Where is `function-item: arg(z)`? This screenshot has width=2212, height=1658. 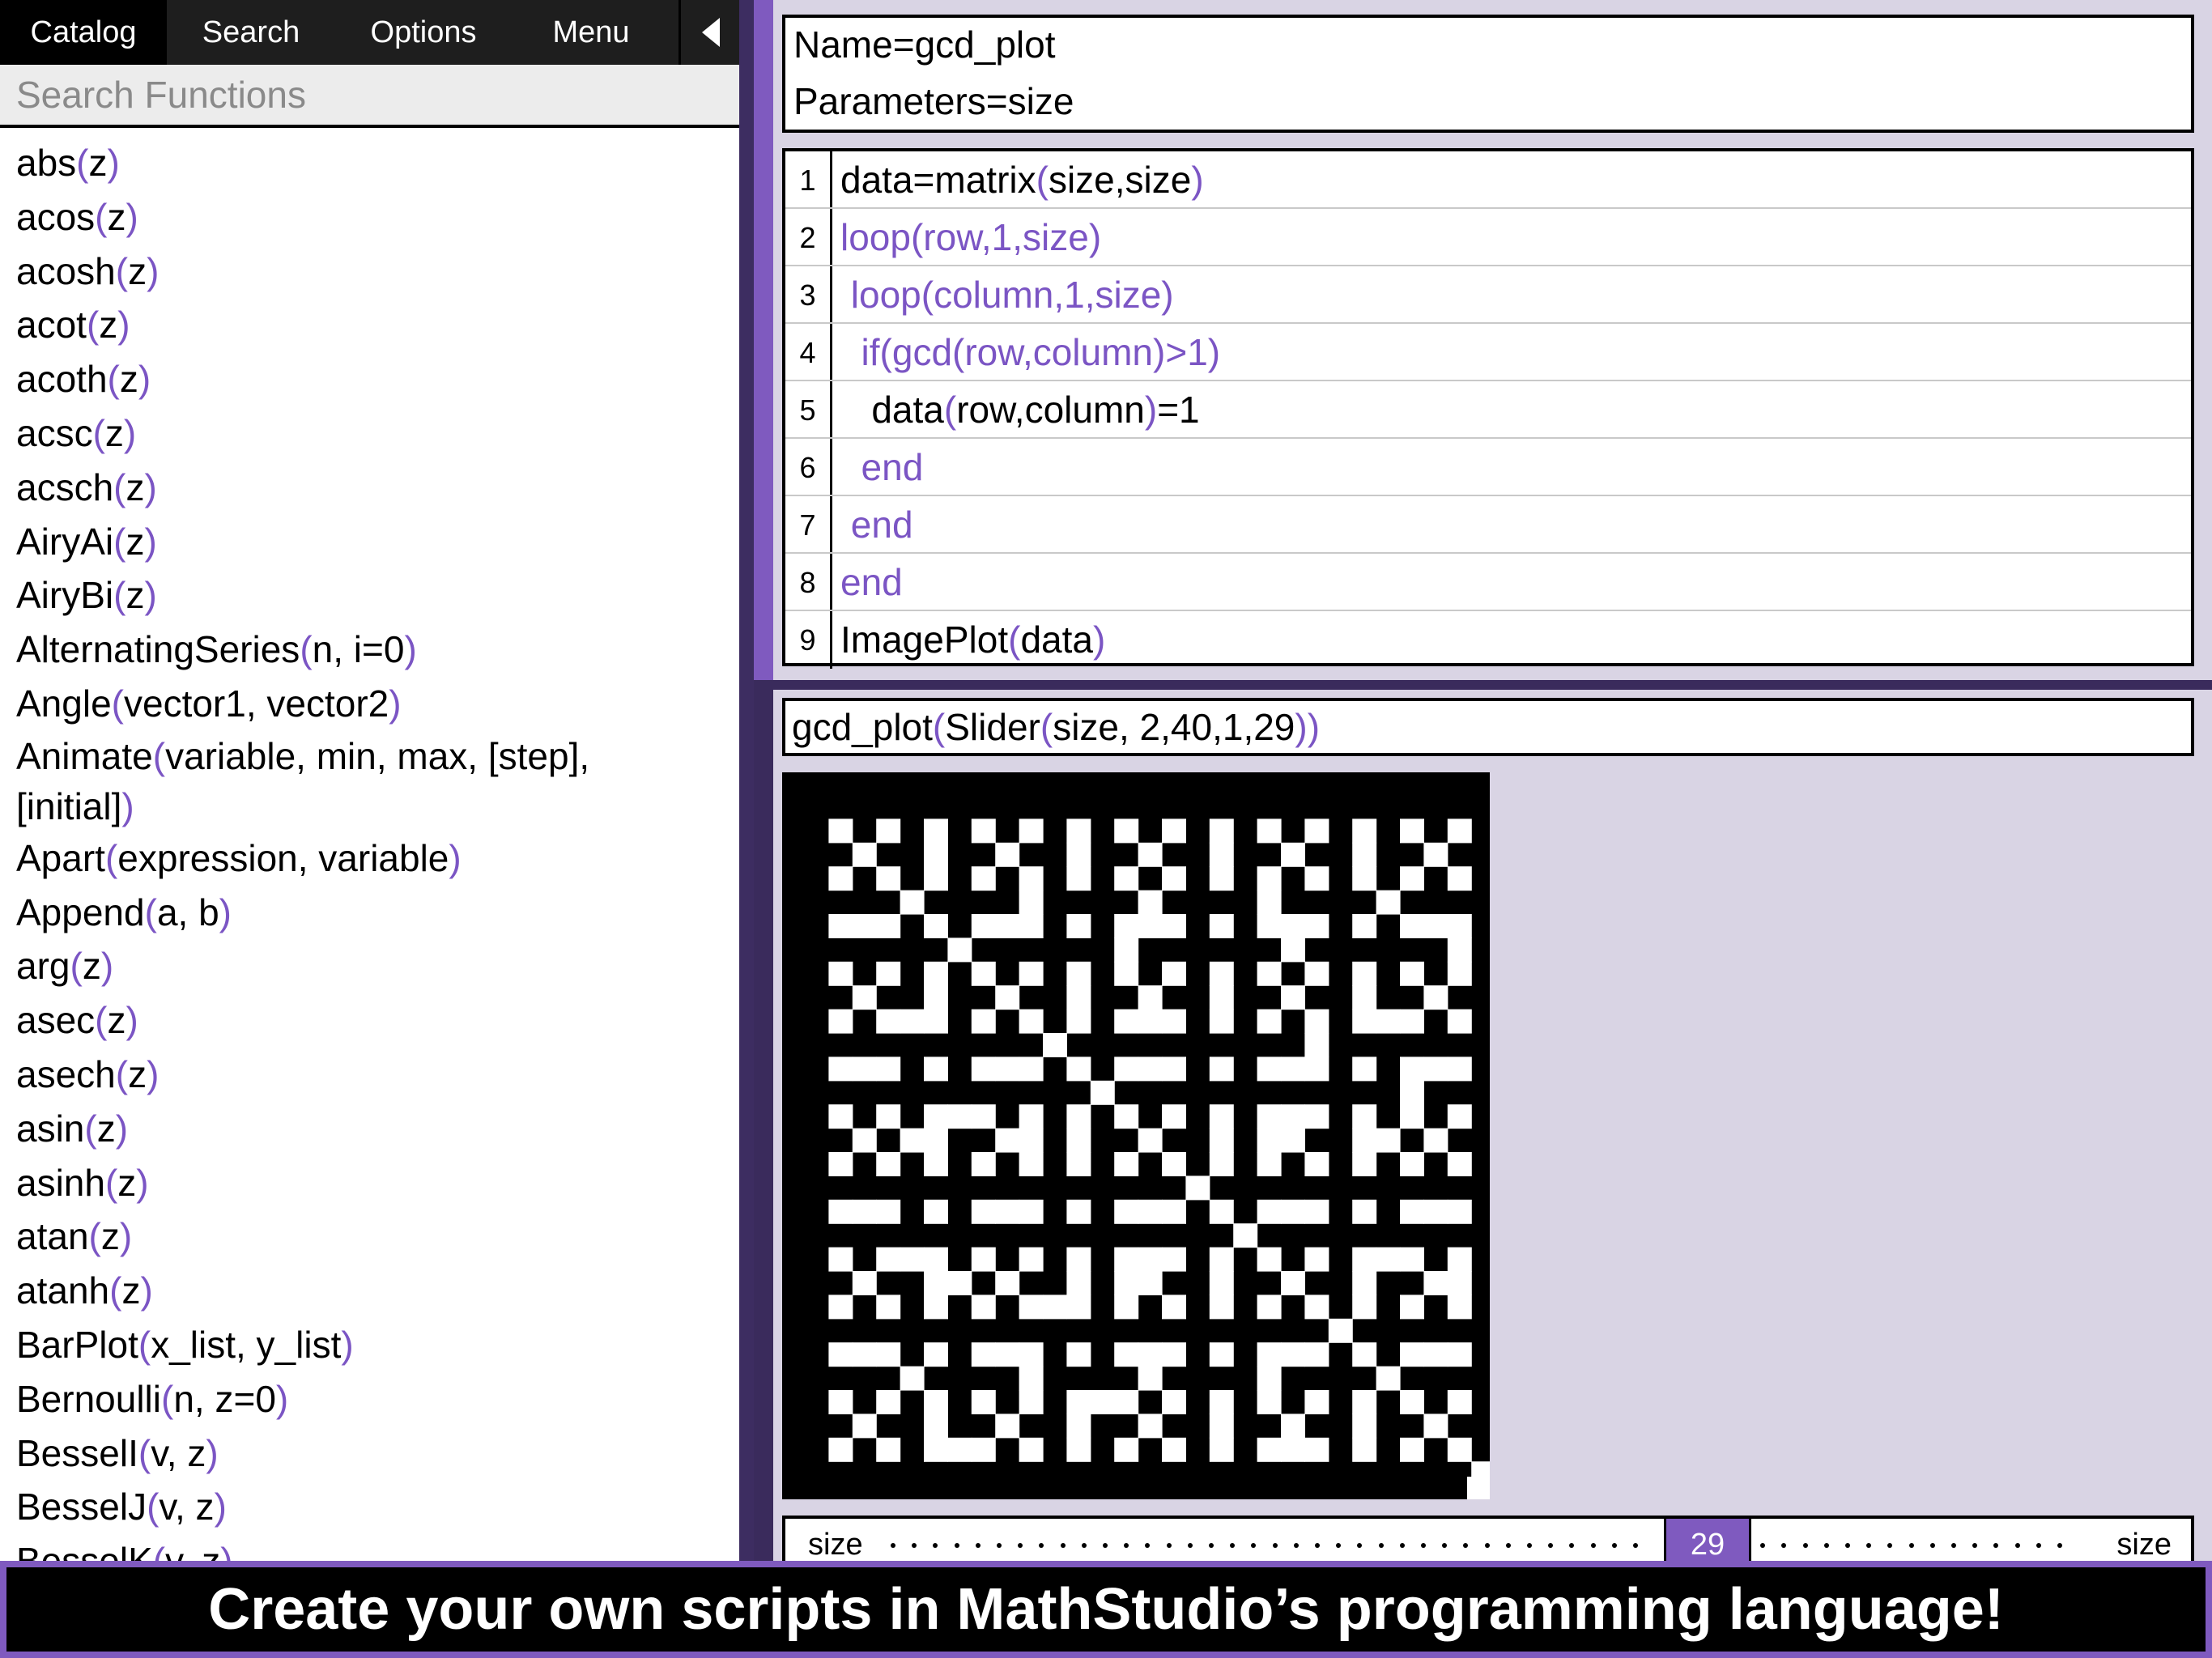
function-item: arg(z) is located at coordinates (56, 966).